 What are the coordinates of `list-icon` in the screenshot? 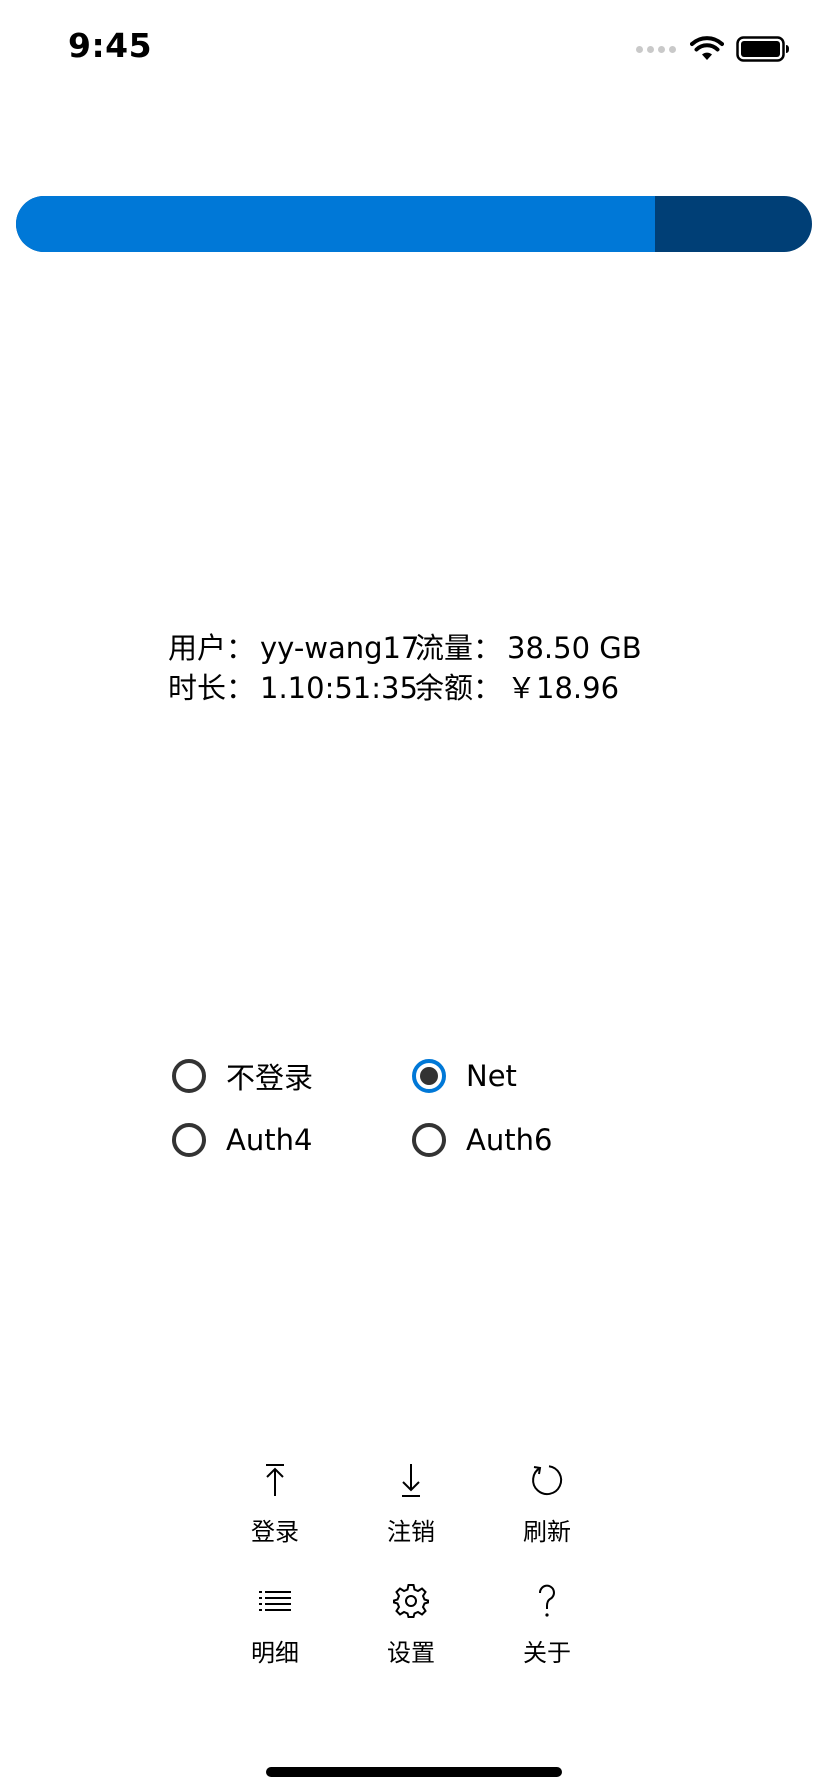 It's located at (275, 1601).